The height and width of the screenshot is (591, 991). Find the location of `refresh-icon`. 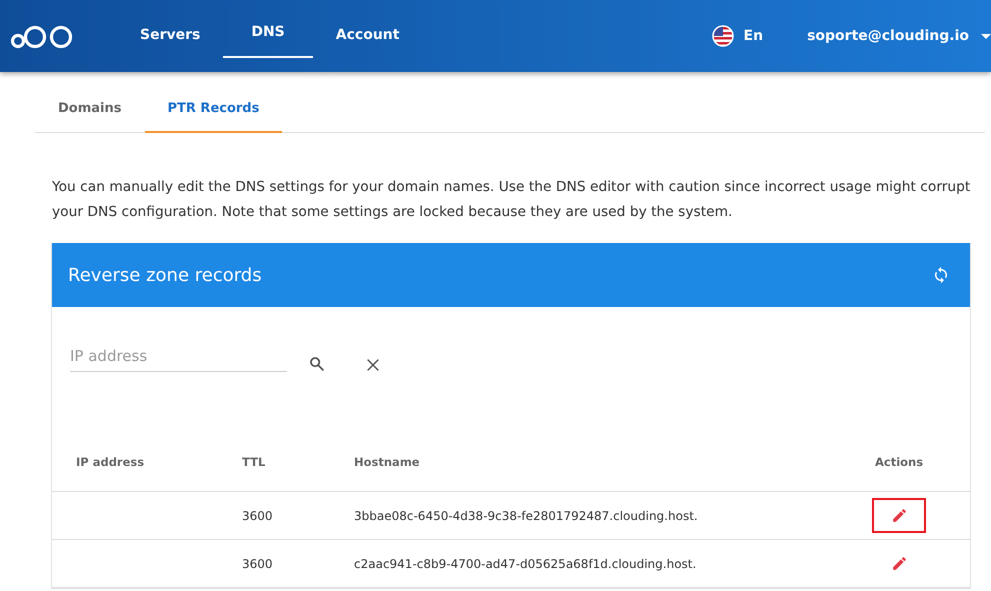

refresh-icon is located at coordinates (941, 275).